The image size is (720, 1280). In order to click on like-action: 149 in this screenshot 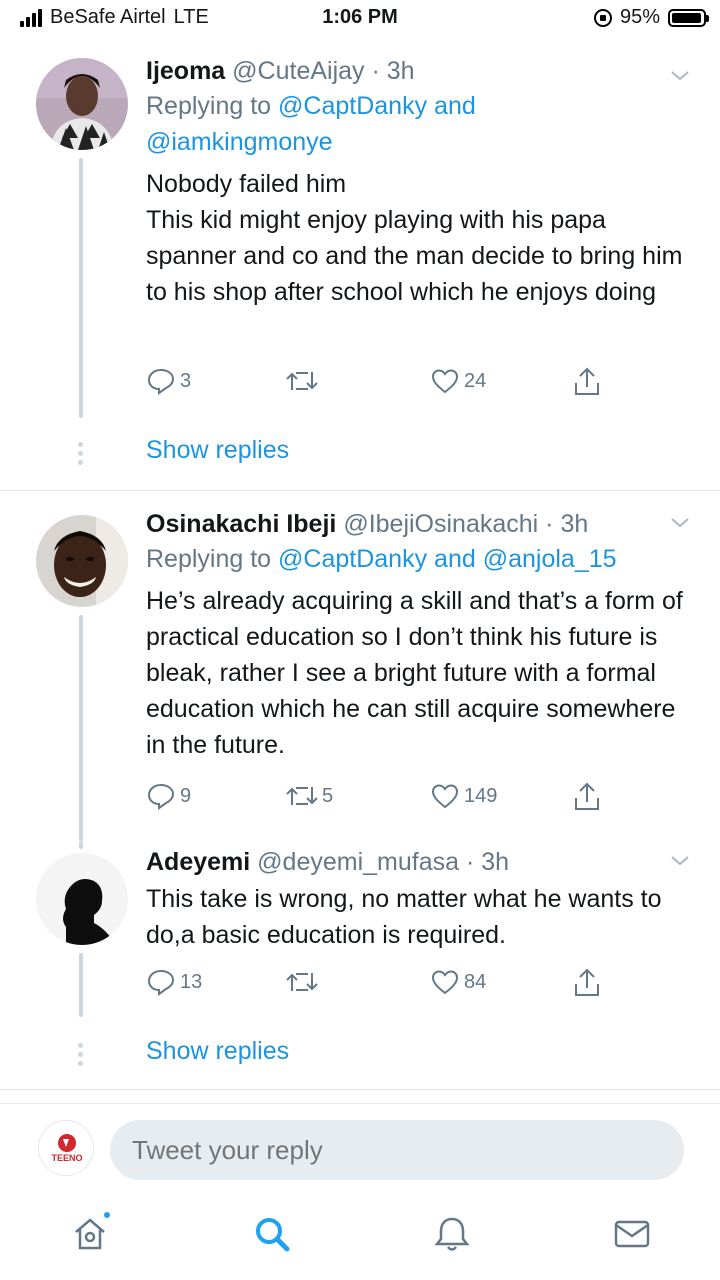, I will do `click(463, 796)`.